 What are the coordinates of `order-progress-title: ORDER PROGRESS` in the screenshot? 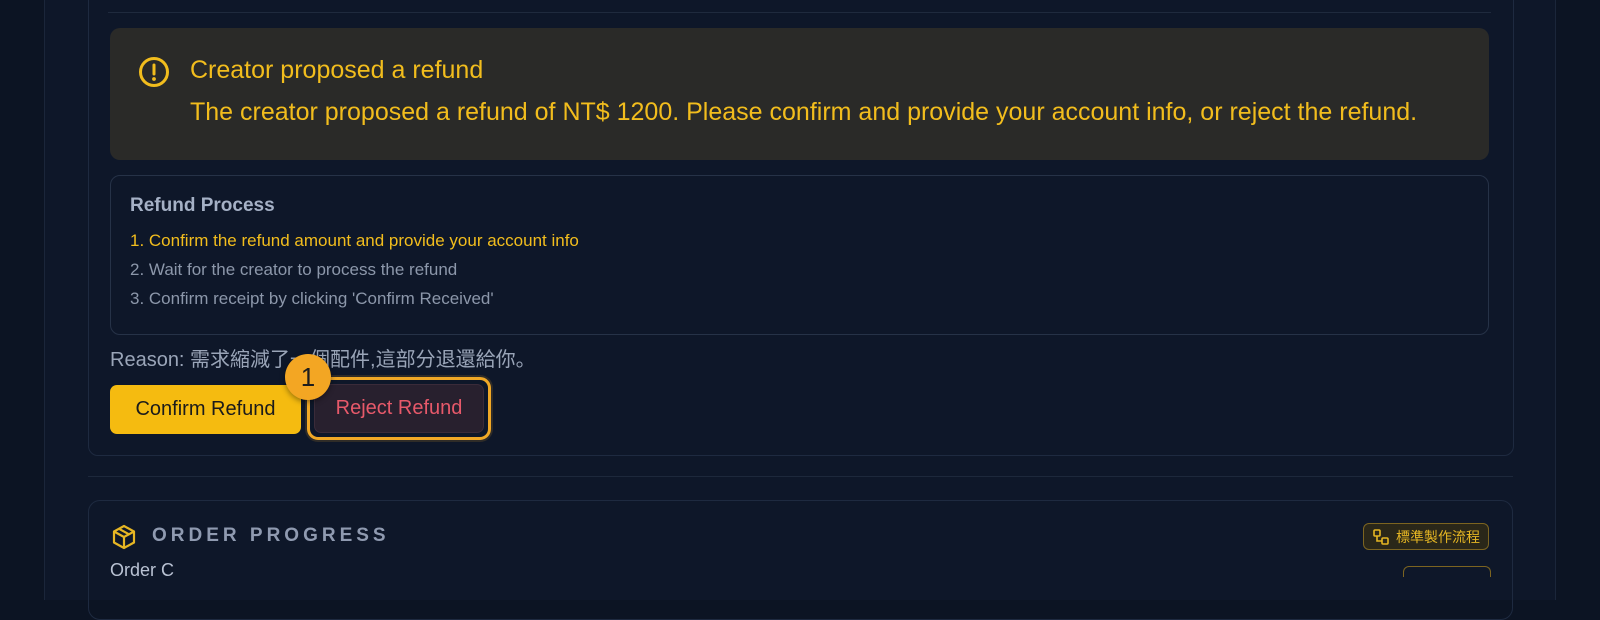 It's located at (271, 535).